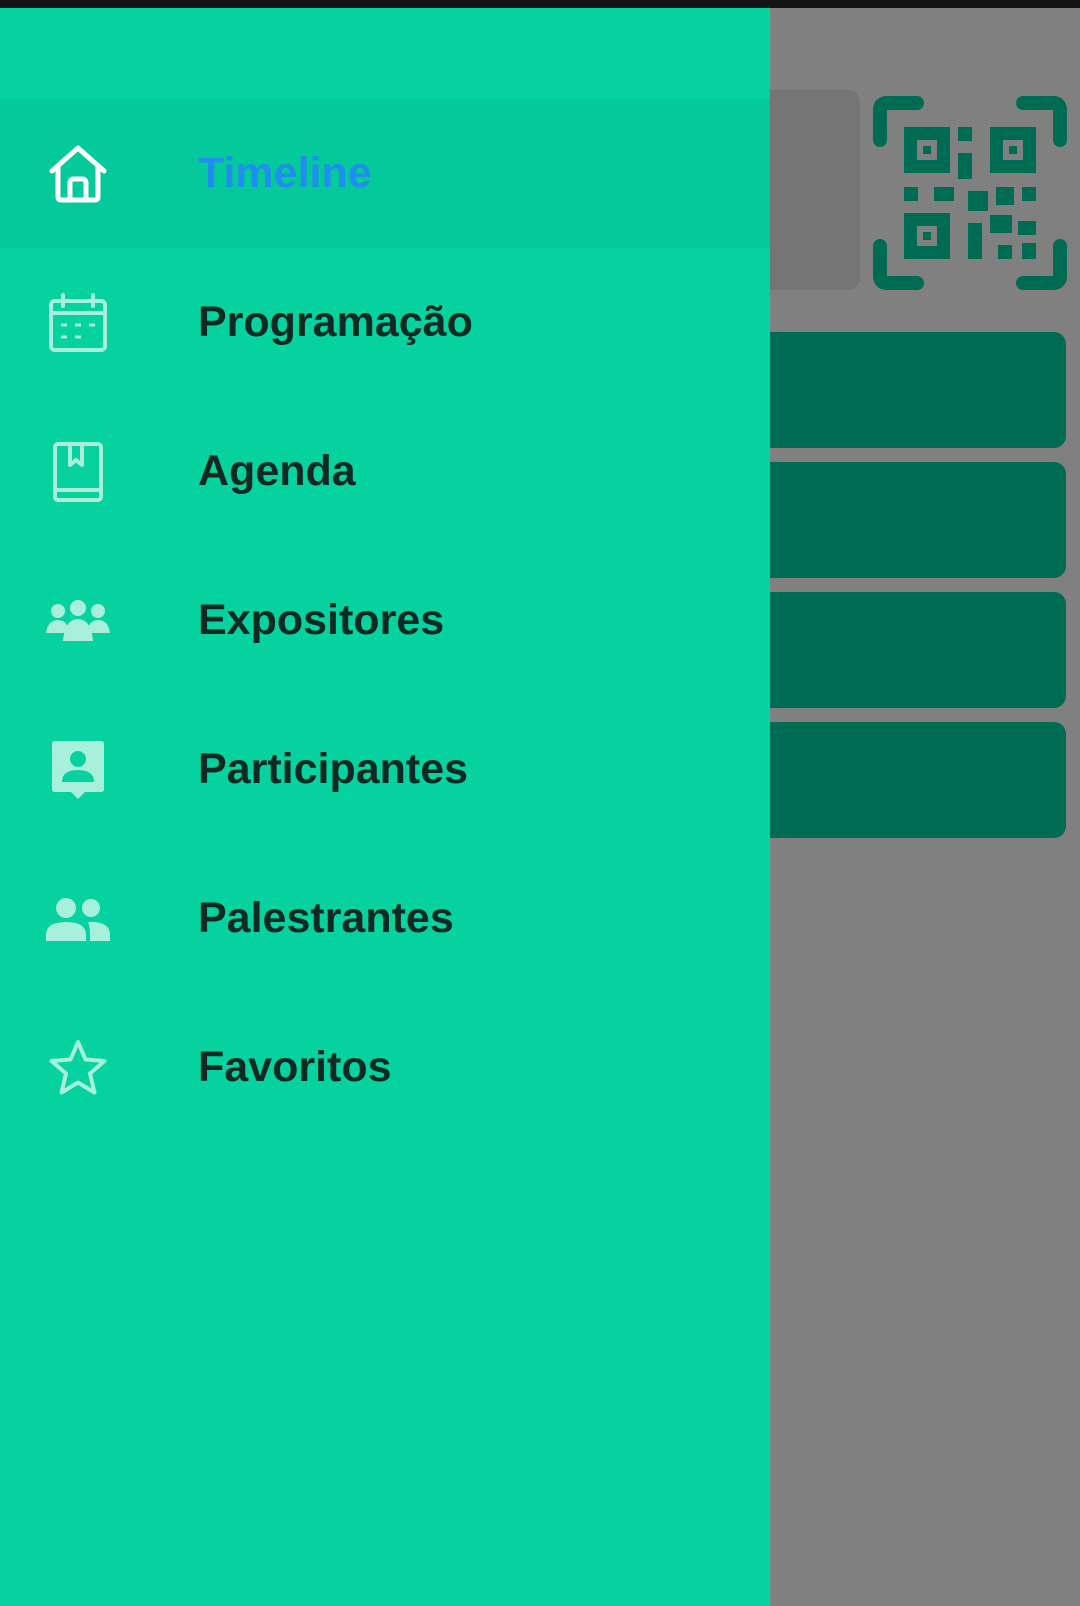 This screenshot has height=1606, width=1080. What do you see at coordinates (78, 770) in the screenshot?
I see `contact-badge-icon` at bounding box center [78, 770].